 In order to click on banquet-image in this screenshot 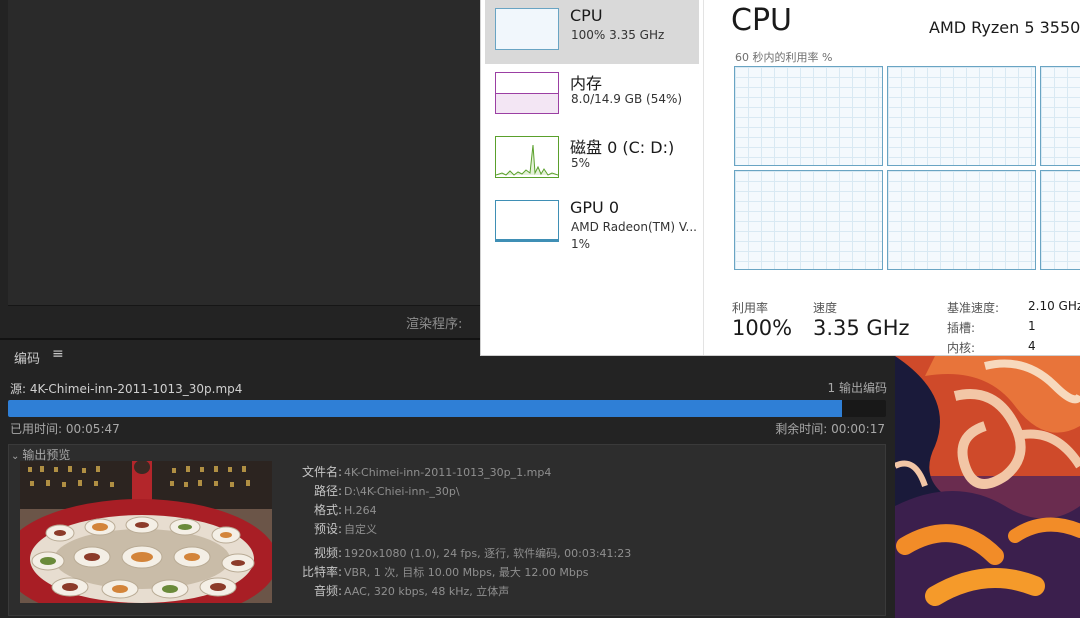, I will do `click(146, 532)`.